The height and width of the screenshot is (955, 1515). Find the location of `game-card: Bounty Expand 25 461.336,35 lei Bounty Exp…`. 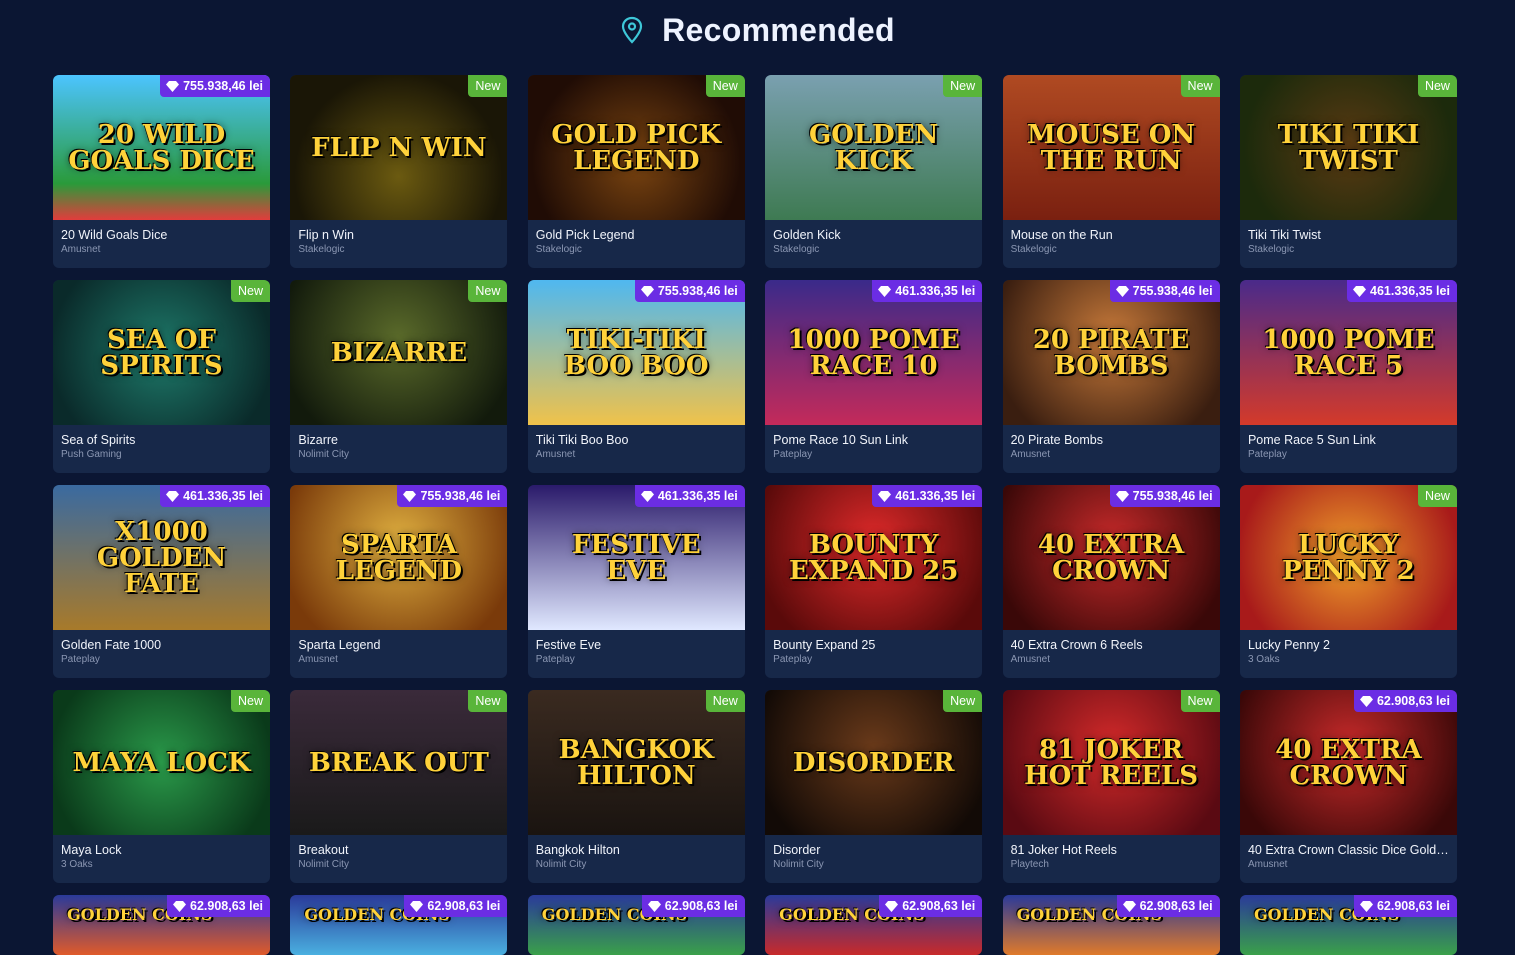

game-card: Bounty Expand 25 461.336,35 lei Bounty Exp… is located at coordinates (874, 581).